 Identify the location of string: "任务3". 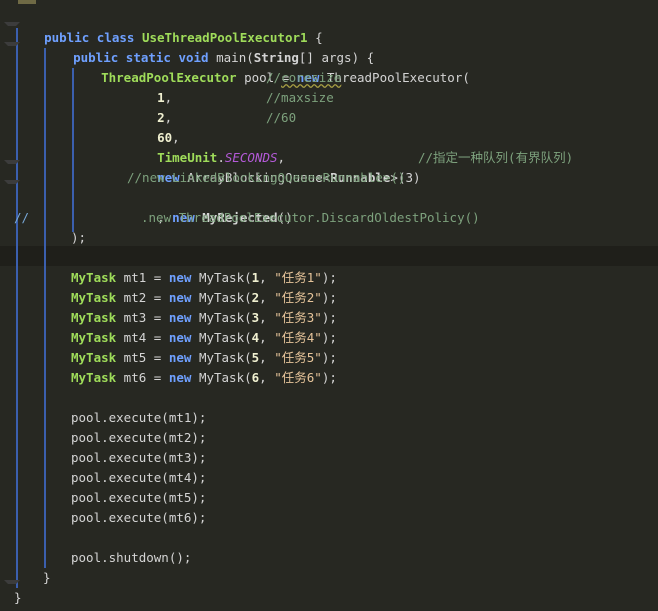
(298, 317).